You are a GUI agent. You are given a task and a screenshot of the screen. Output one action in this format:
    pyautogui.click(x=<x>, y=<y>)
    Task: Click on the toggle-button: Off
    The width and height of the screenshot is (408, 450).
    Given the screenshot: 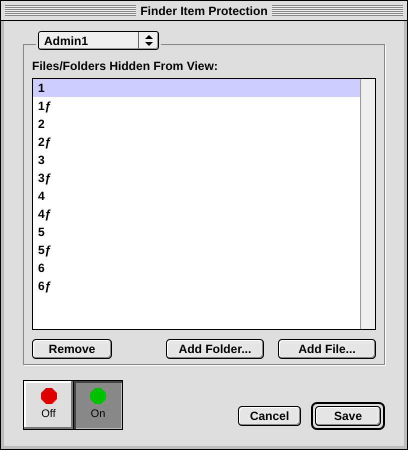 What is the action you would take?
    pyautogui.click(x=48, y=405)
    